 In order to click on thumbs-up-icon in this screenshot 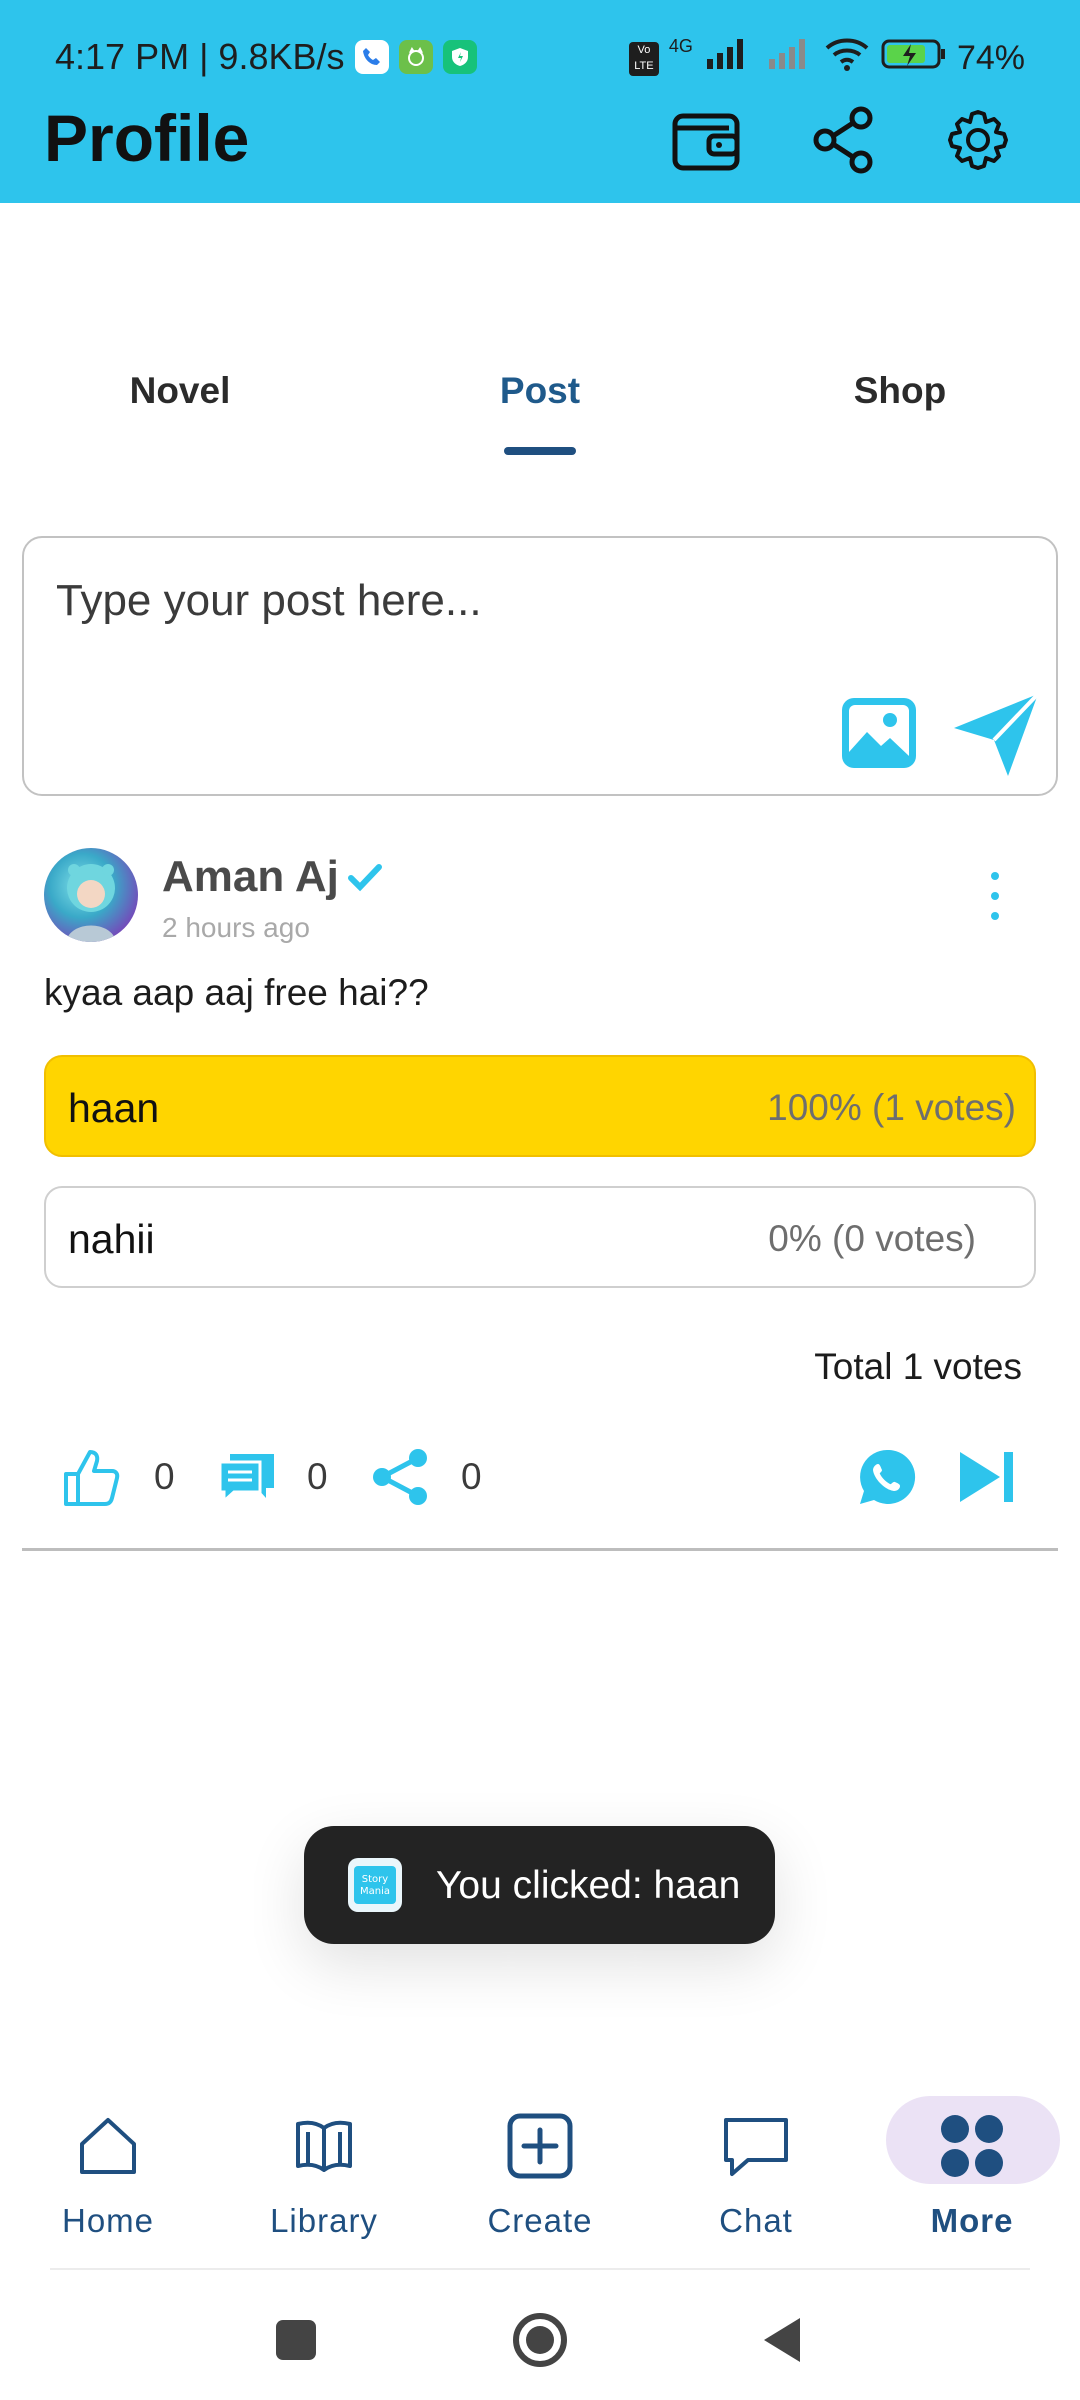, I will do `click(92, 1478)`.